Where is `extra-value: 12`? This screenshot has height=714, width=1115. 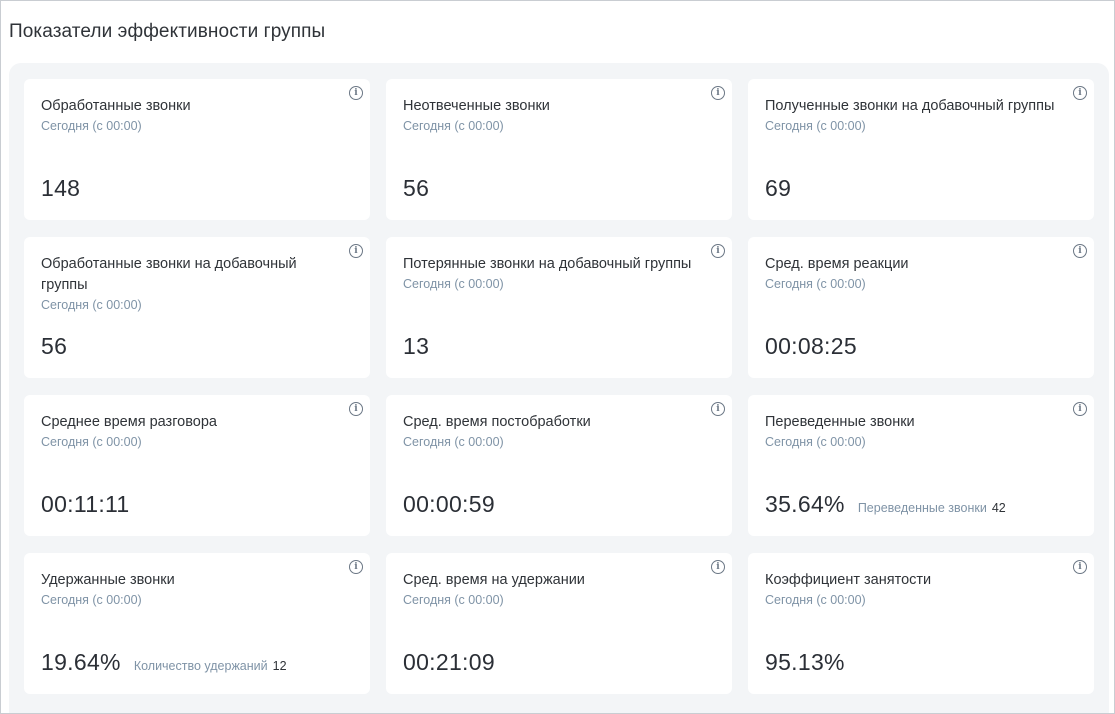
extra-value: 12 is located at coordinates (279, 666).